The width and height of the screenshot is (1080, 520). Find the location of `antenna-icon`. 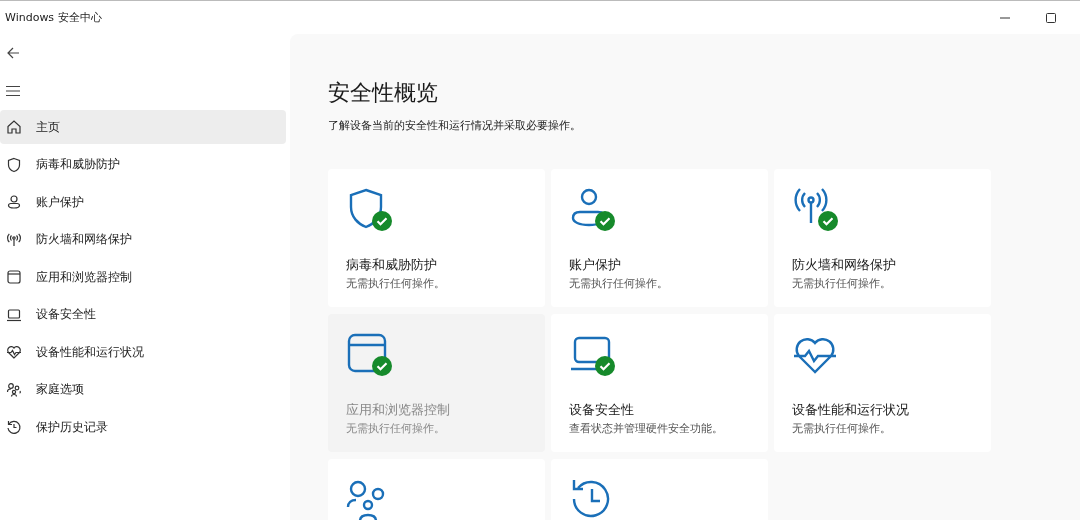

antenna-icon is located at coordinates (14, 239).